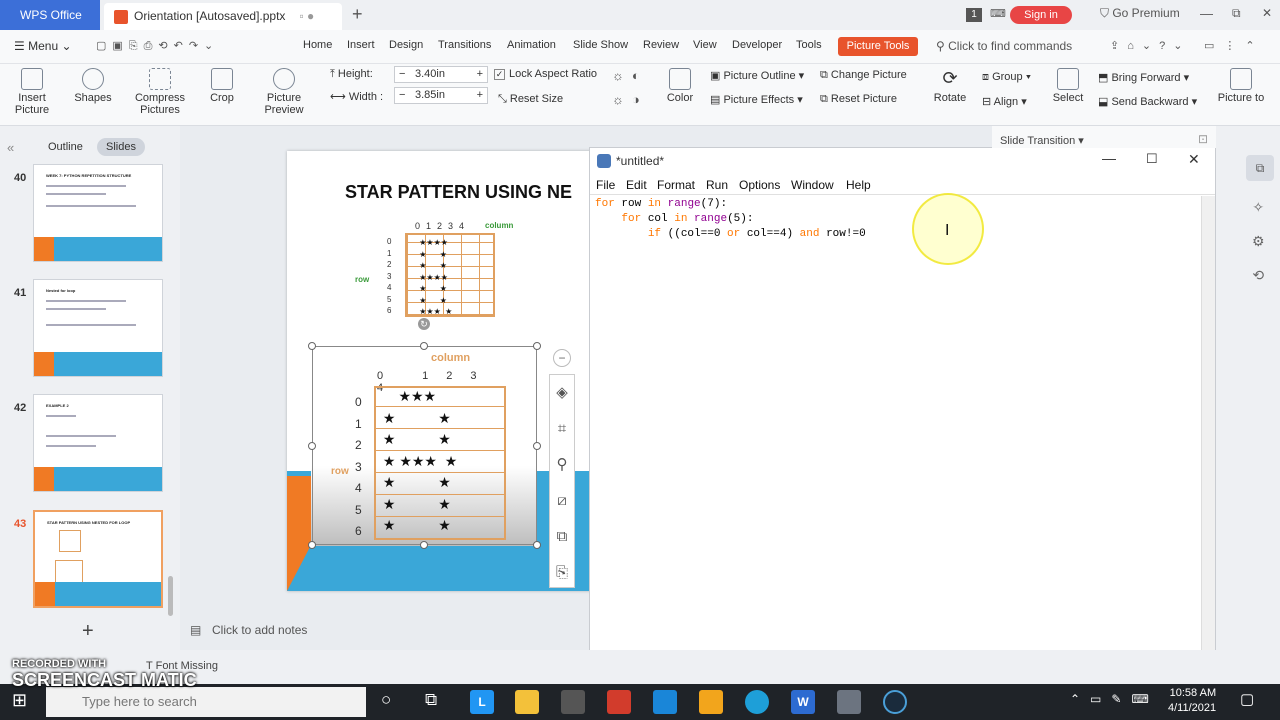  Describe the element at coordinates (160, 92) in the screenshot. I see `compress-pictures-button: Compress Pictures` at that location.